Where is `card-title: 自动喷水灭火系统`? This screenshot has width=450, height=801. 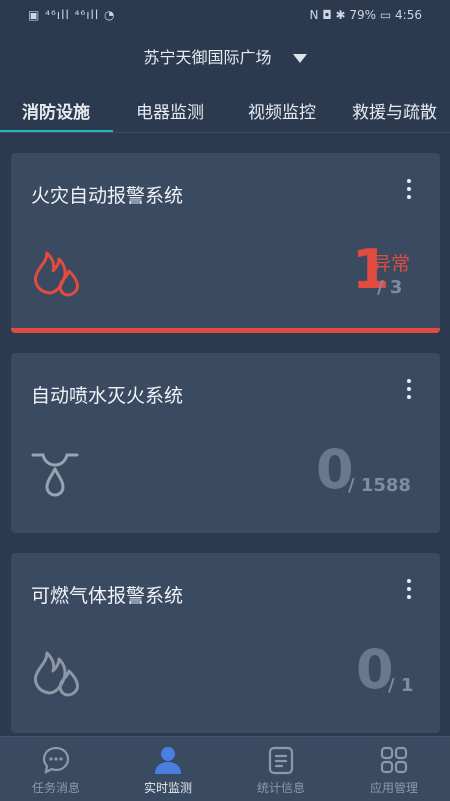 card-title: 自动喷水灭火系统 is located at coordinates (107, 396).